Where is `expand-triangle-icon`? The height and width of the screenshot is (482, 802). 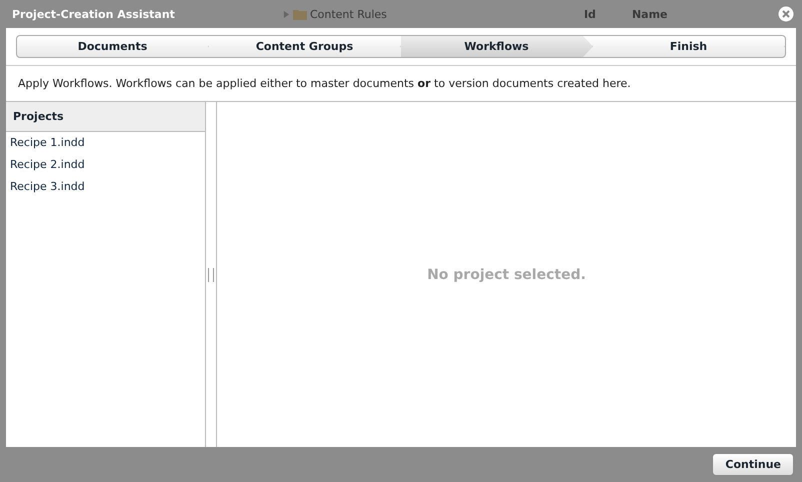 expand-triangle-icon is located at coordinates (286, 14).